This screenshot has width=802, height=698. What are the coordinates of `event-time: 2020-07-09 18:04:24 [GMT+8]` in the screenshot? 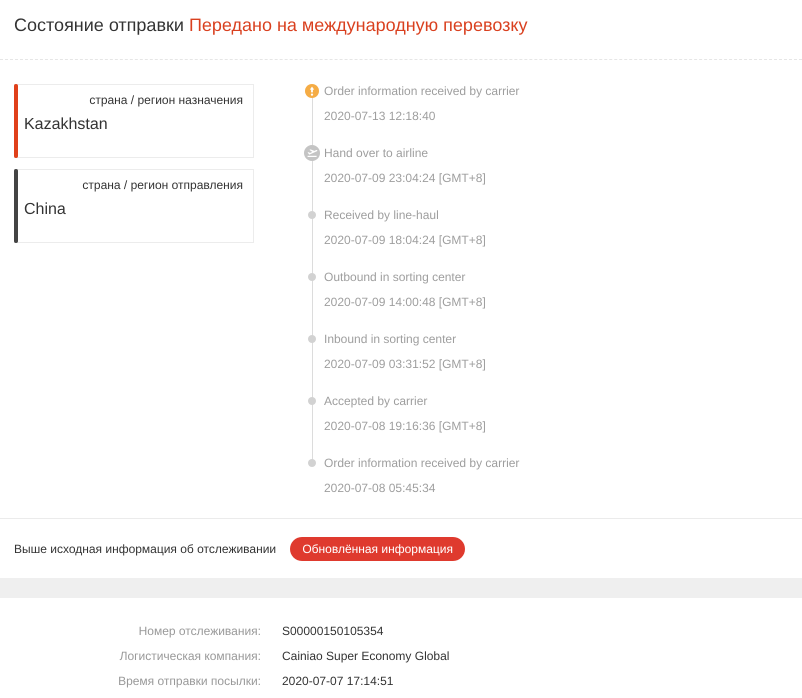 It's located at (405, 240).